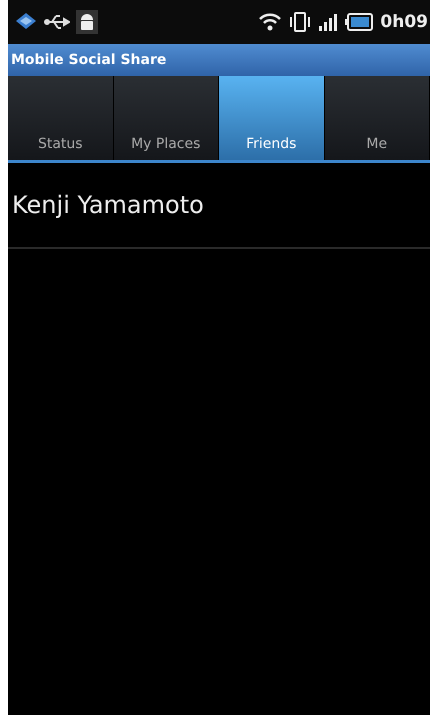 This screenshot has width=430, height=715. What do you see at coordinates (57, 22) in the screenshot?
I see `usb-icon` at bounding box center [57, 22].